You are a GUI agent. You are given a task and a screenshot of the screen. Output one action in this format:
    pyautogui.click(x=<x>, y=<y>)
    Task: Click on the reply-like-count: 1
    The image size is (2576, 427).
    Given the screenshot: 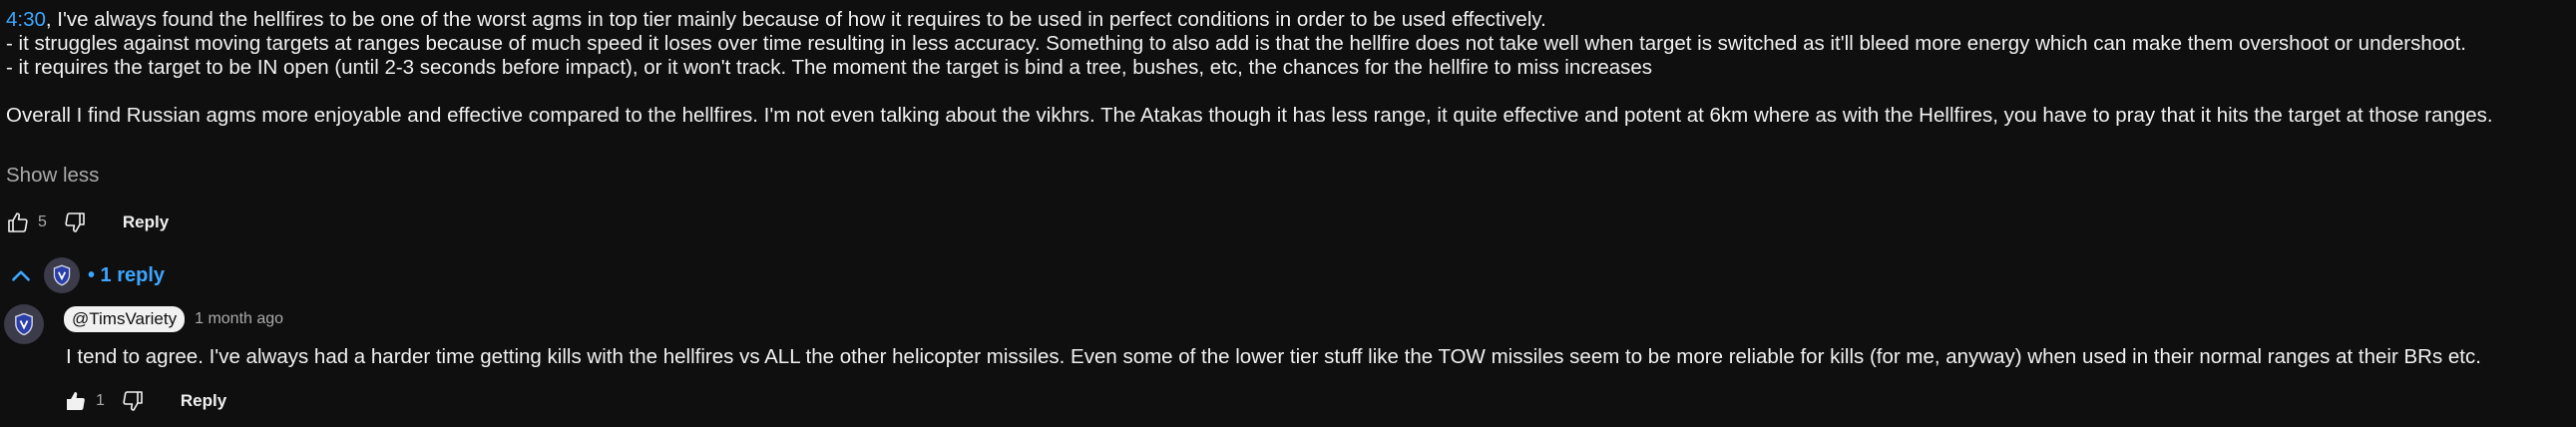 What is the action you would take?
    pyautogui.click(x=100, y=400)
    